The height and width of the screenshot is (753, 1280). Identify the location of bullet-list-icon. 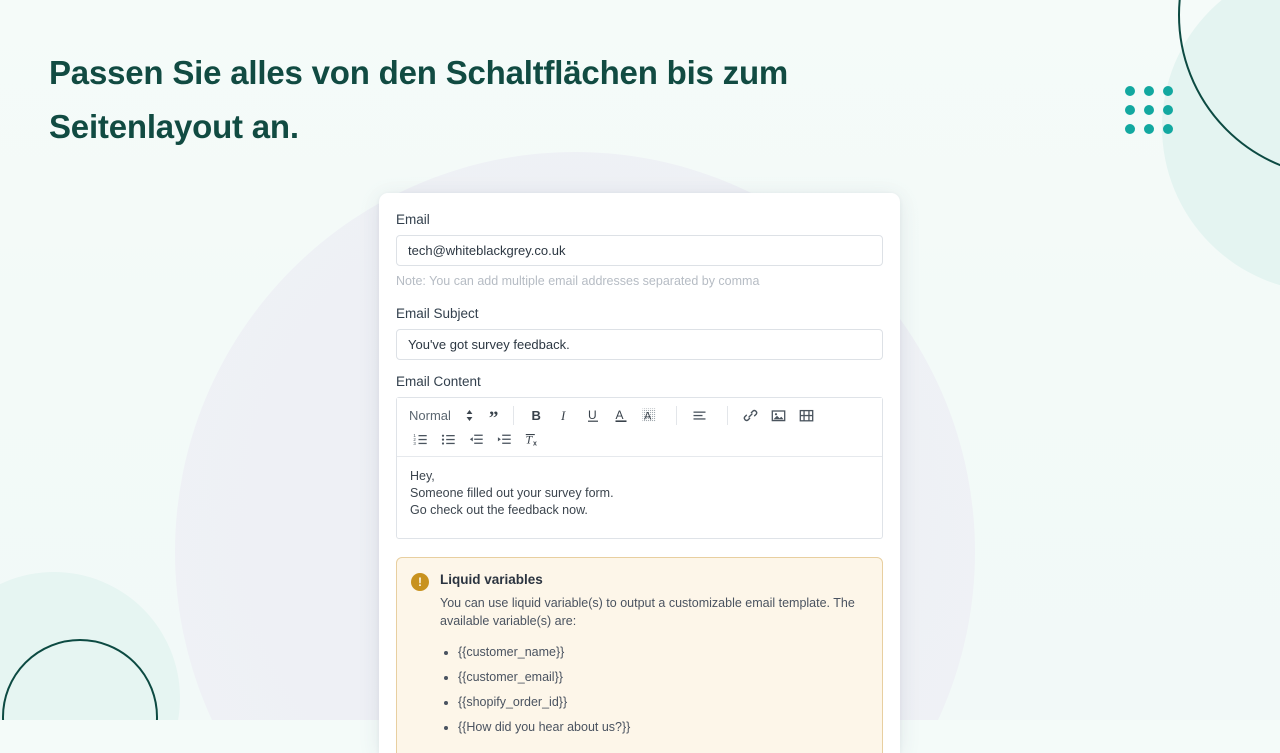
(448, 439).